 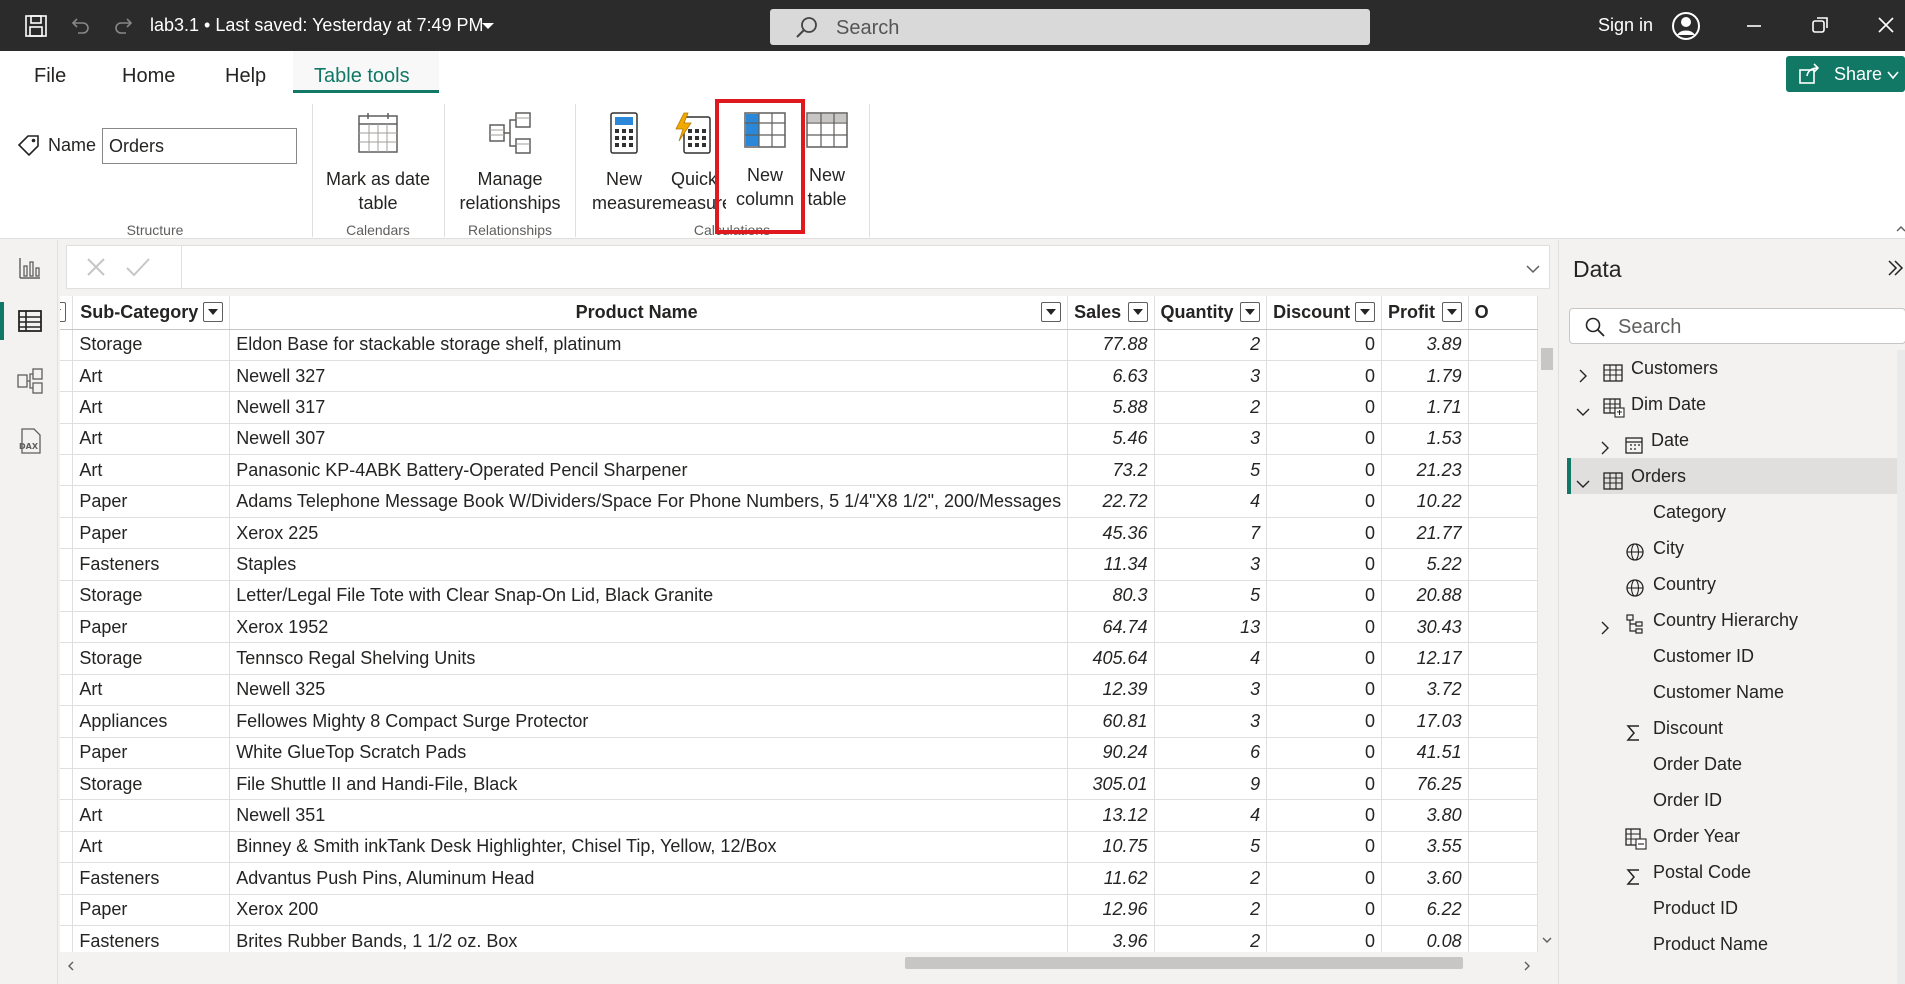 What do you see at coordinates (1533, 271) in the screenshot?
I see `expand-formula-icon` at bounding box center [1533, 271].